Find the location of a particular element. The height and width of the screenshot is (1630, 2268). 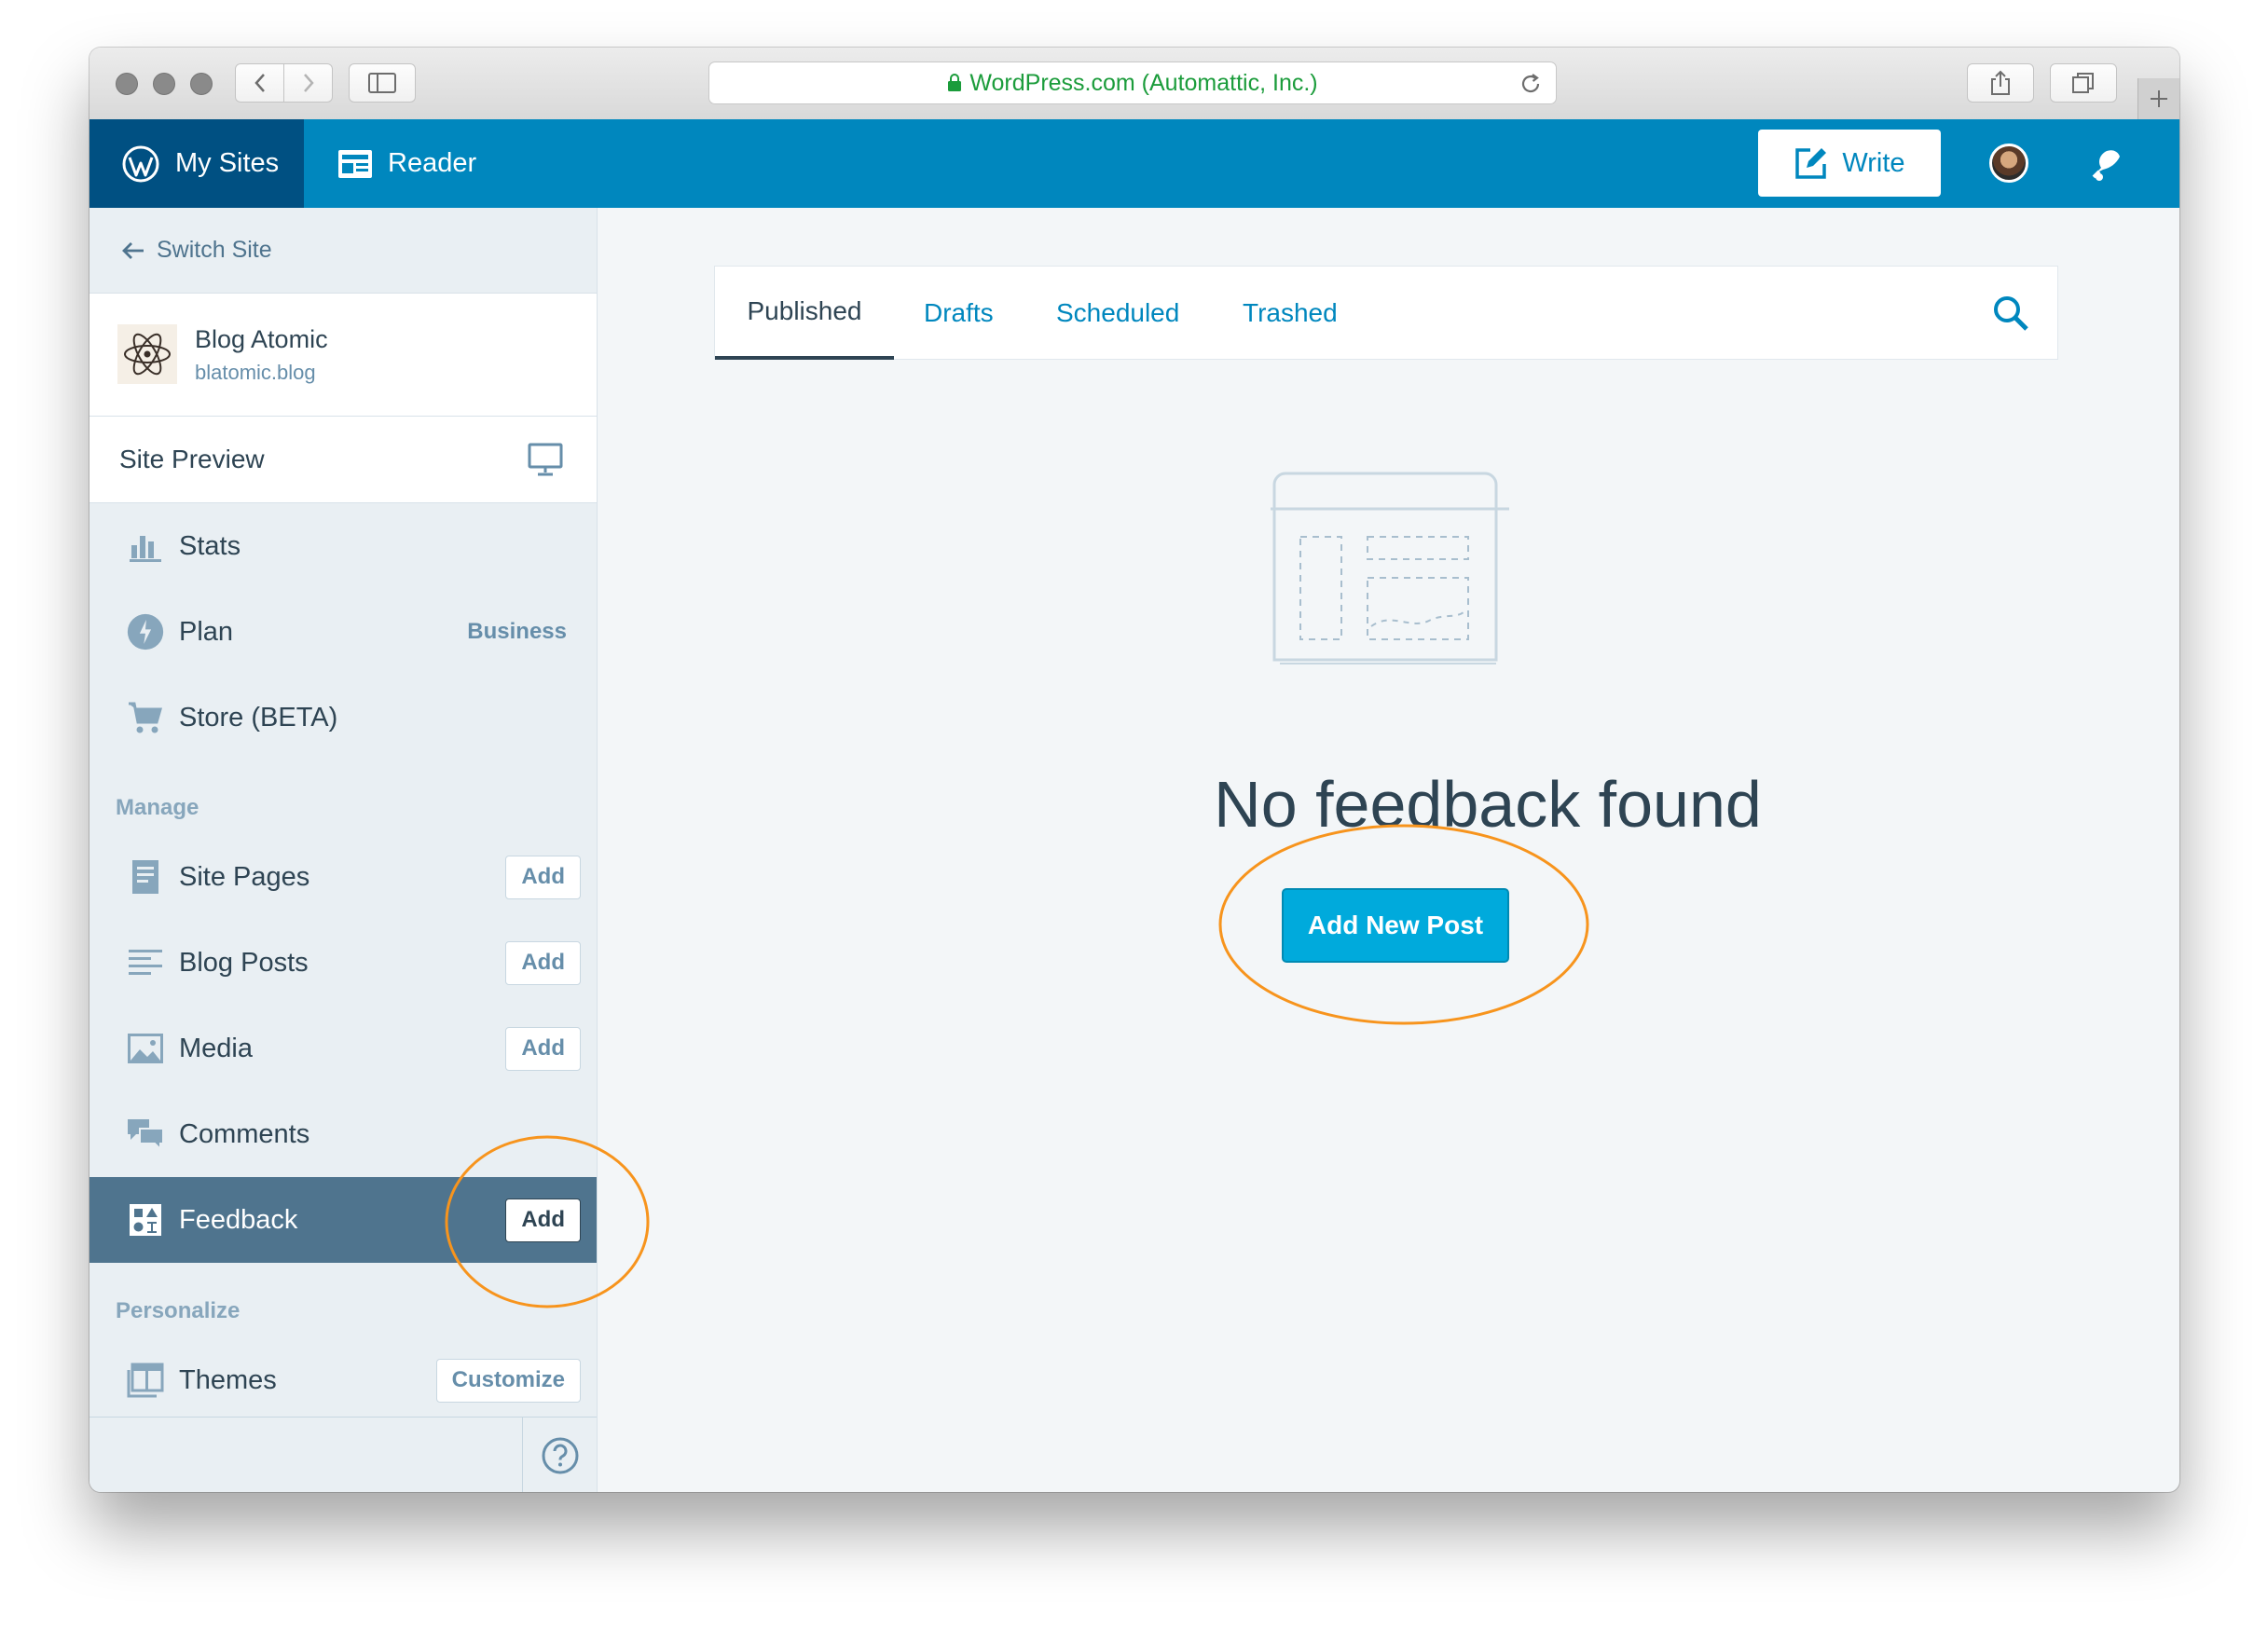

tabs-overview-button is located at coordinates (2084, 83).